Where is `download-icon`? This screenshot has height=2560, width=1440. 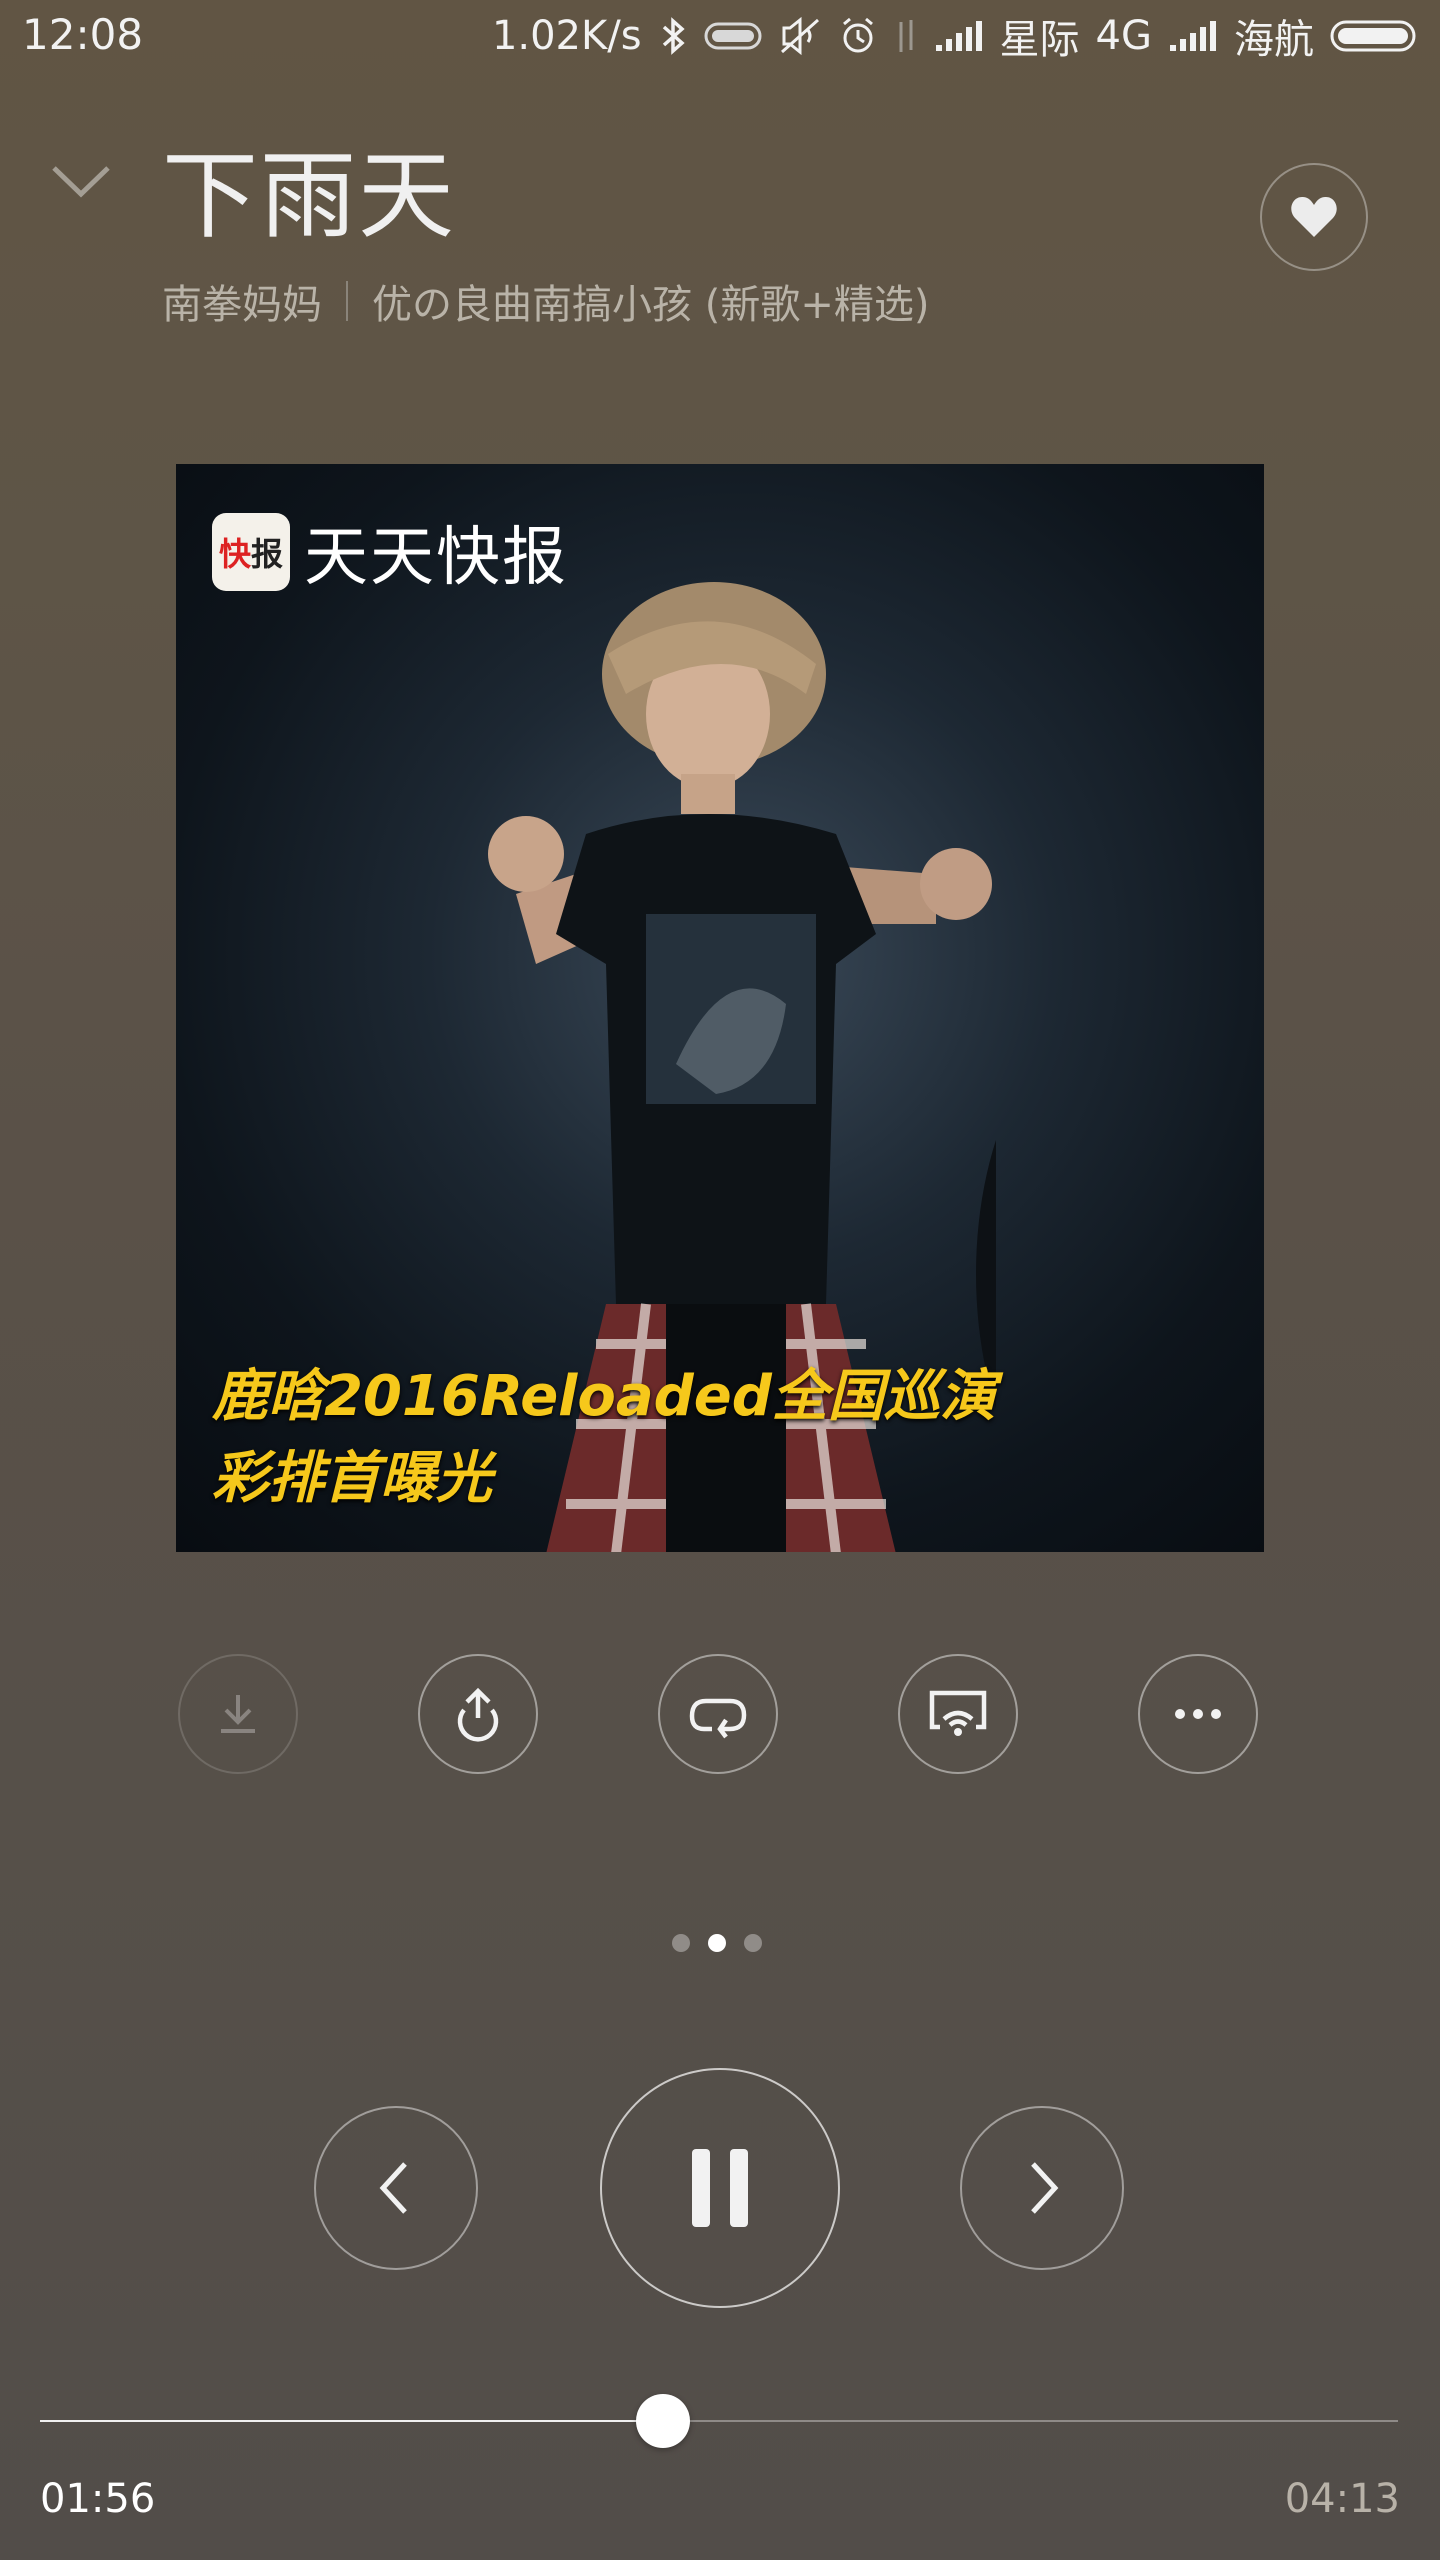 download-icon is located at coordinates (238, 1714).